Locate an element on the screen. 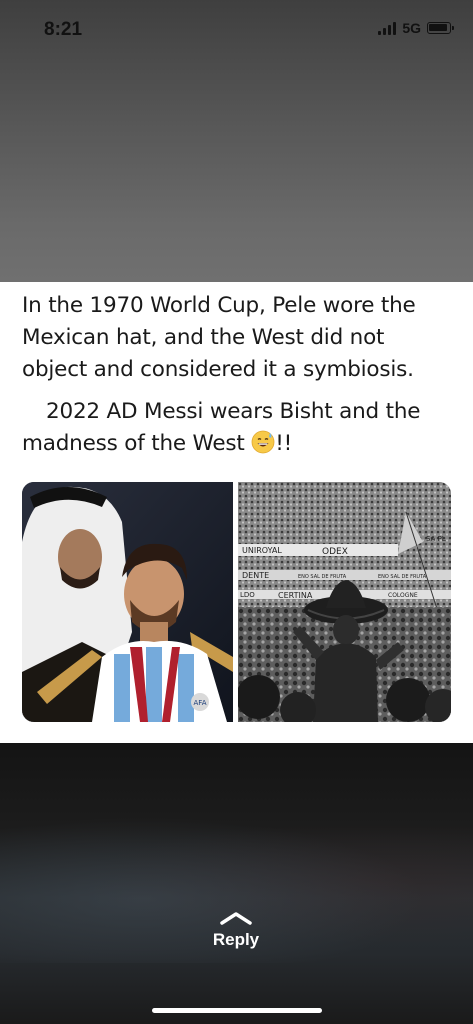 Image resolution: width=473 pixels, height=1024 pixels. banner-uniroyal: UNIROYAL is located at coordinates (262, 550).